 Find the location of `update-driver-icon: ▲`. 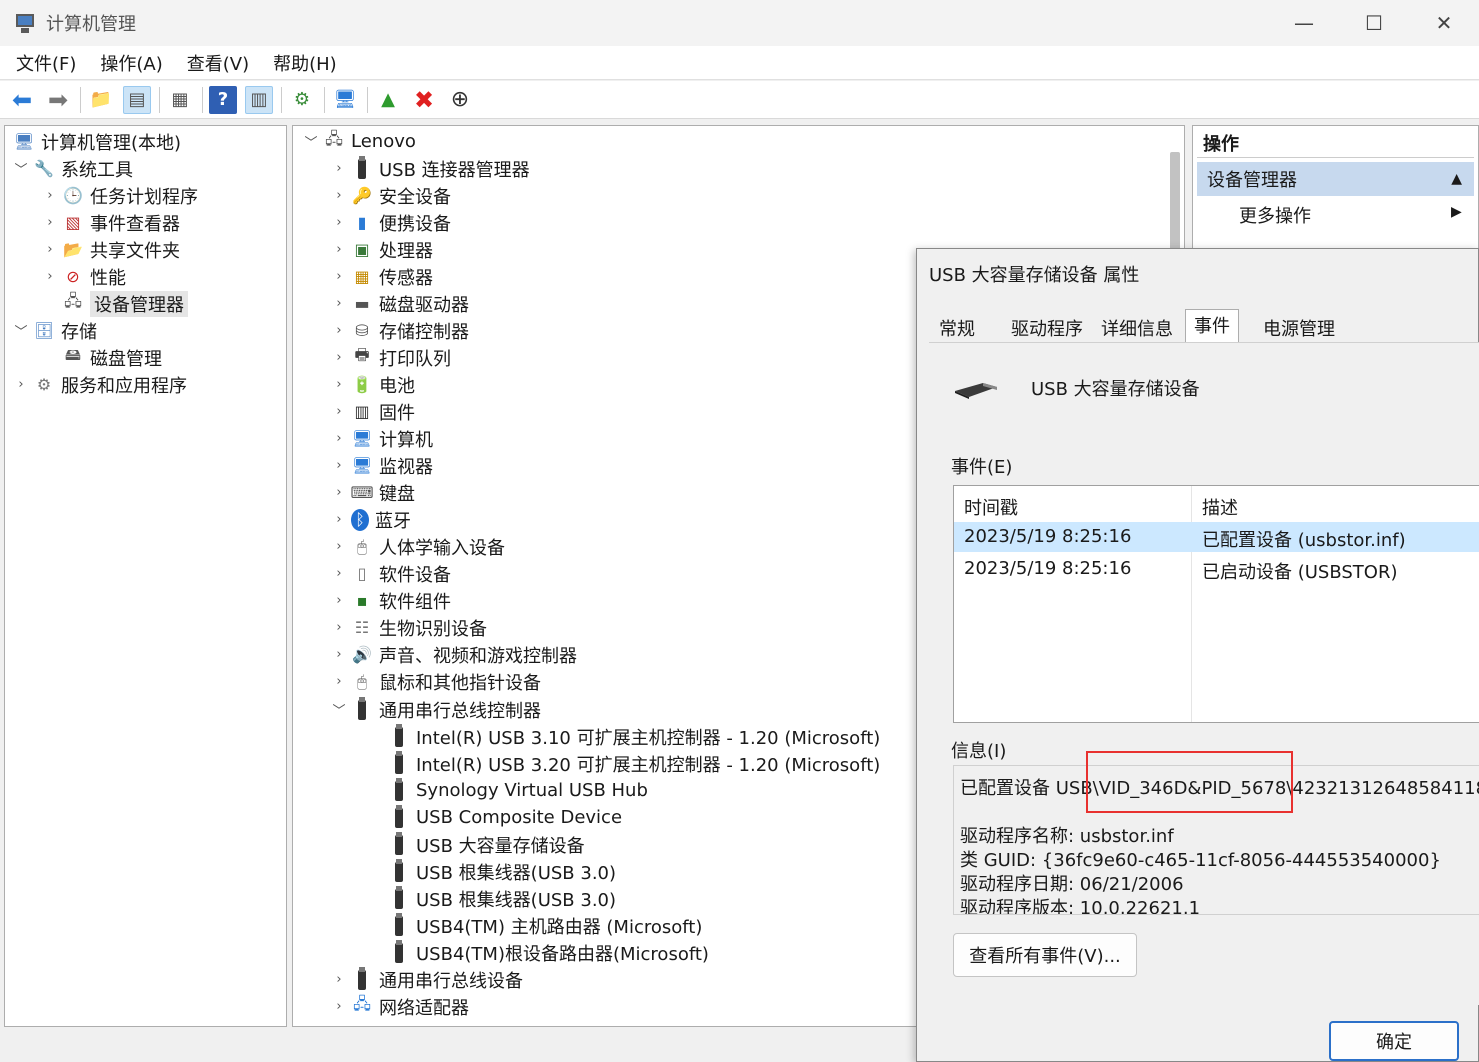

update-driver-icon: ▲ is located at coordinates (388, 100).